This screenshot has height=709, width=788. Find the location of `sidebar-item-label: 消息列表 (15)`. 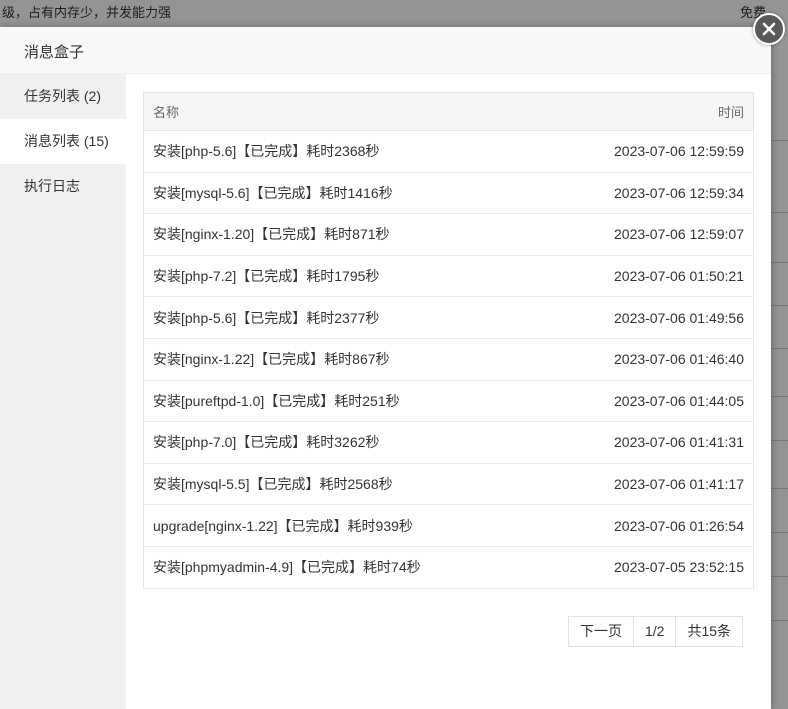

sidebar-item-label: 消息列表 (15) is located at coordinates (66, 141).